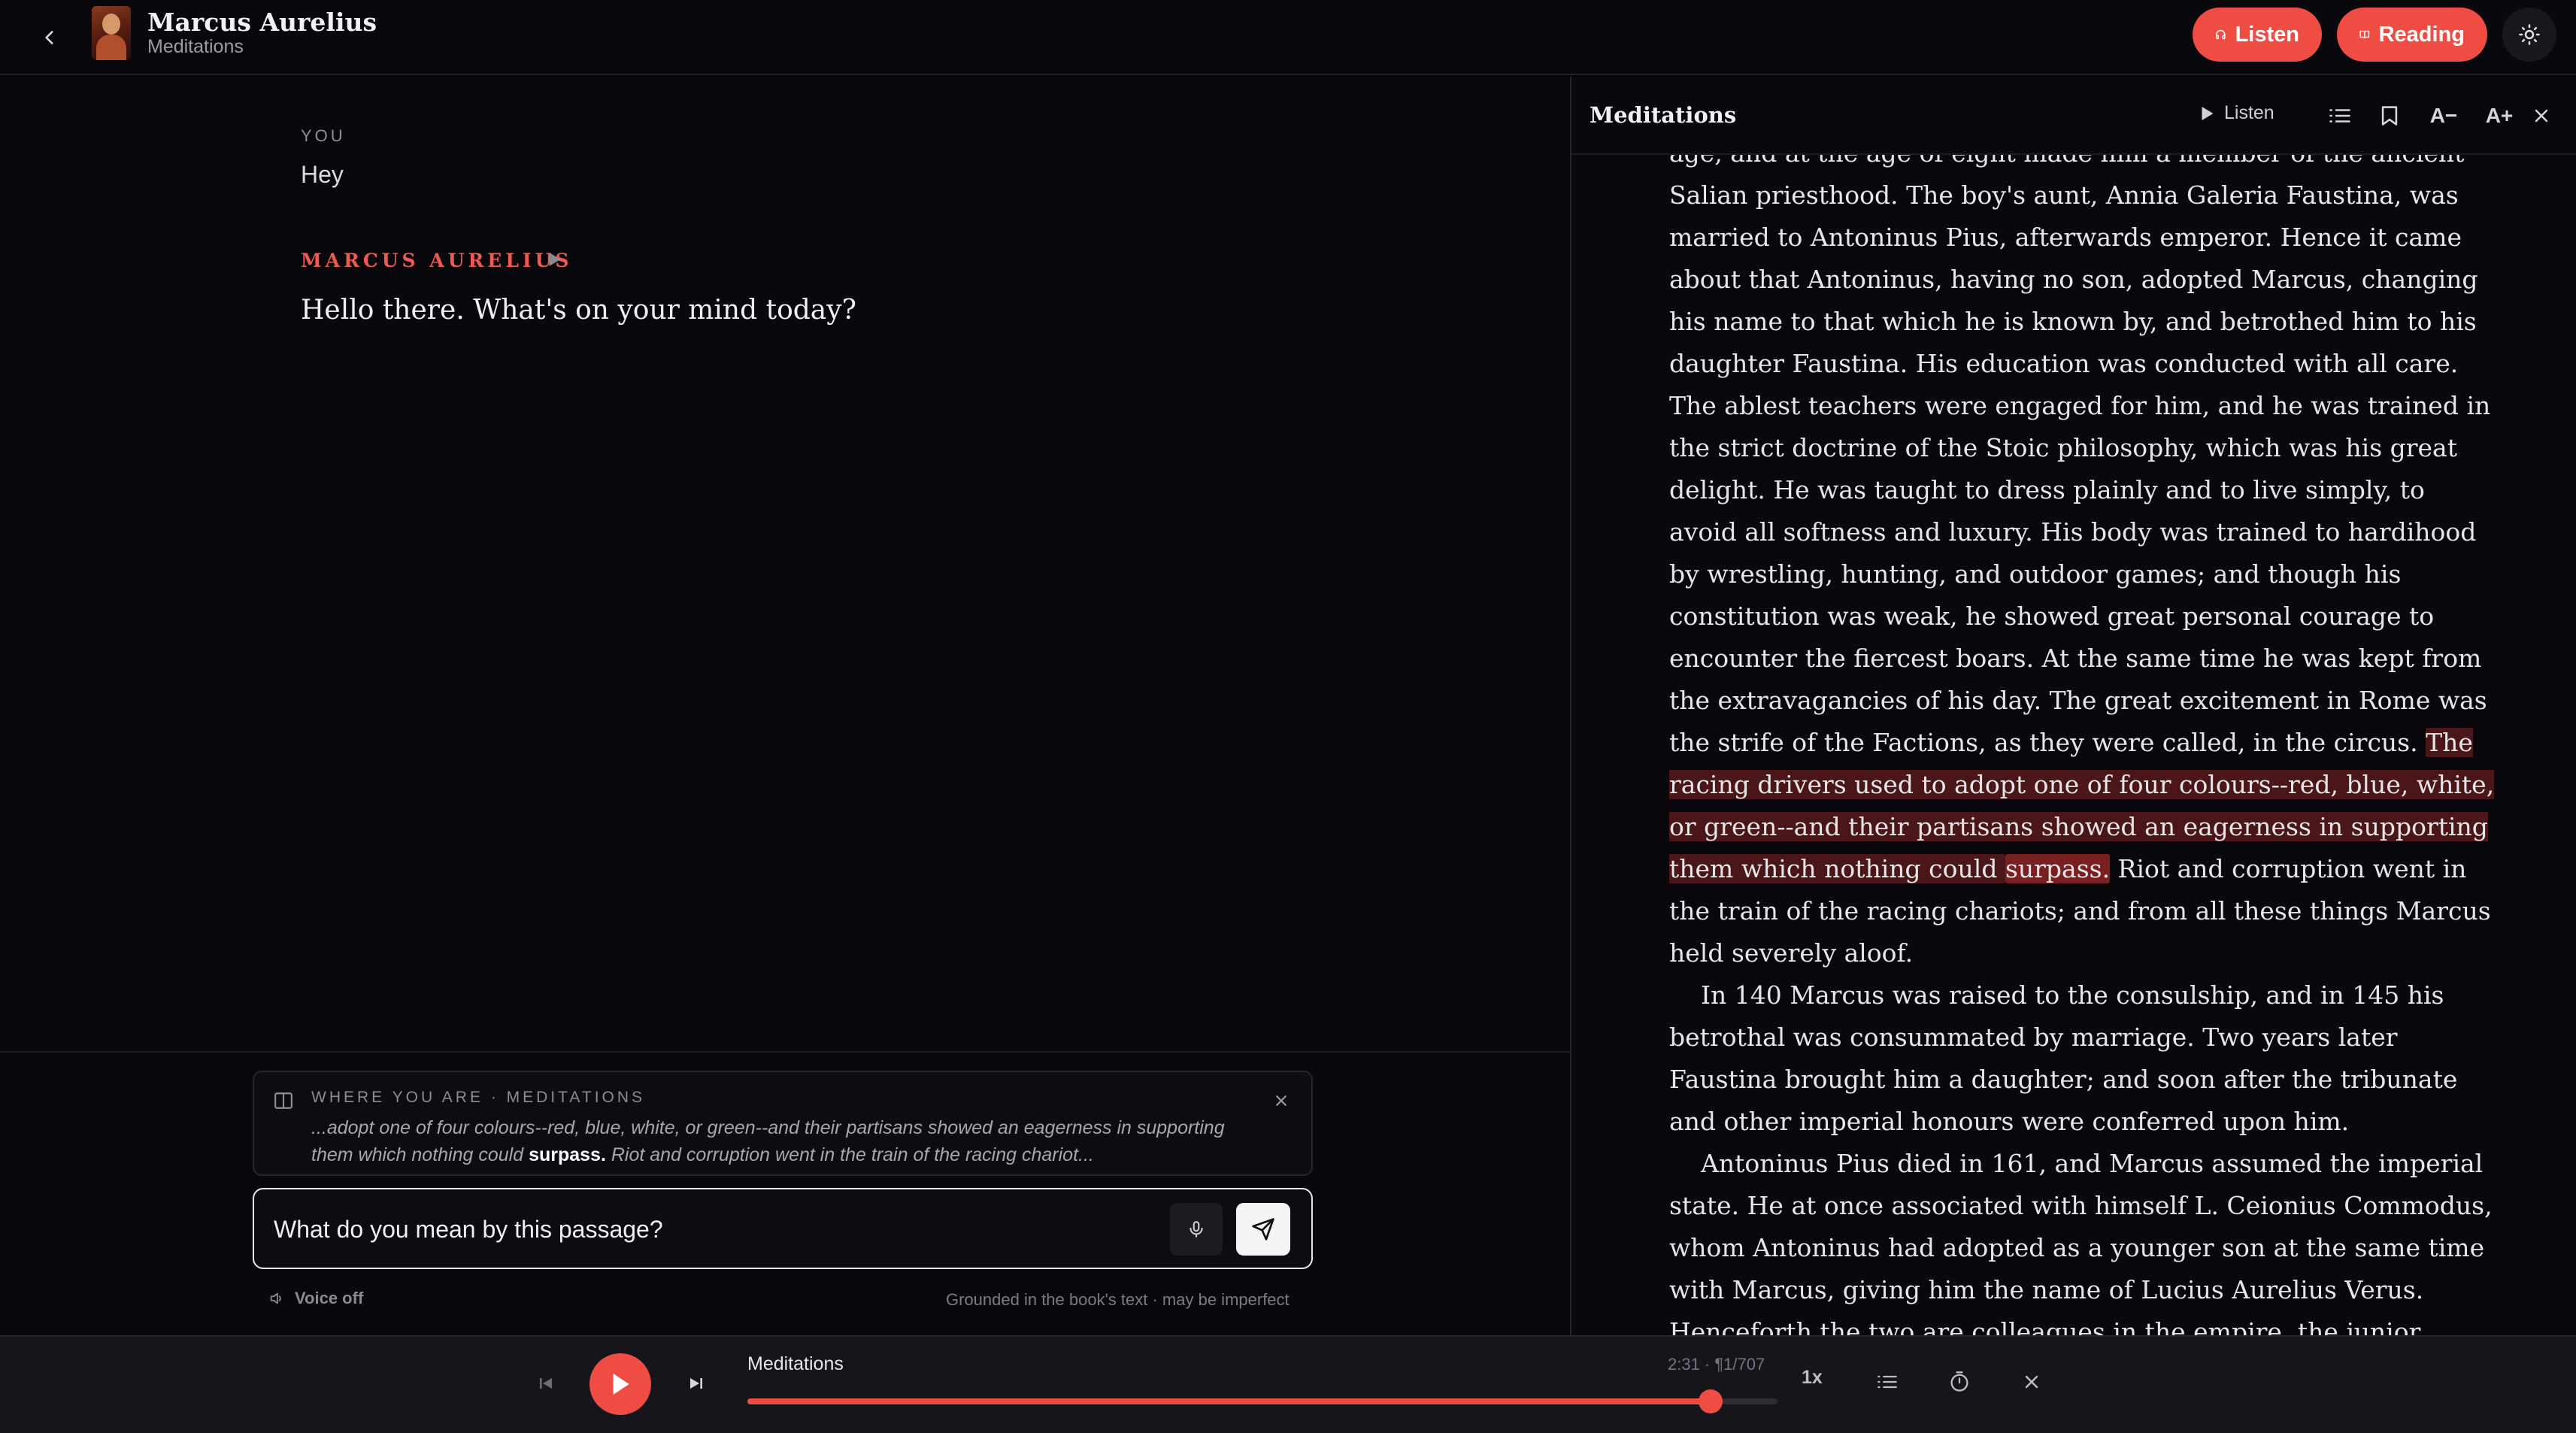  I want to click on previous-button, so click(546, 1383).